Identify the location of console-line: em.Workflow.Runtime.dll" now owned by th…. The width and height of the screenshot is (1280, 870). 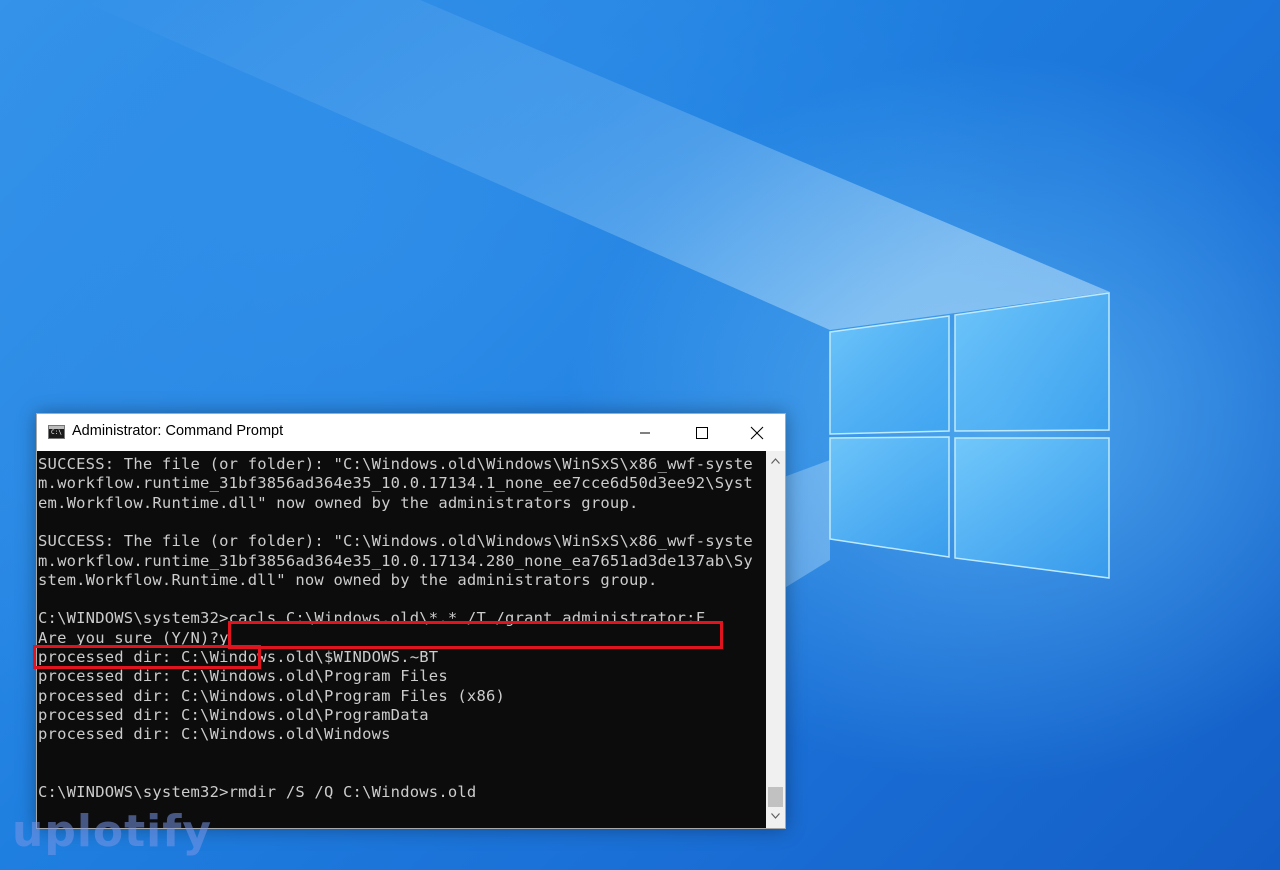
(338, 502).